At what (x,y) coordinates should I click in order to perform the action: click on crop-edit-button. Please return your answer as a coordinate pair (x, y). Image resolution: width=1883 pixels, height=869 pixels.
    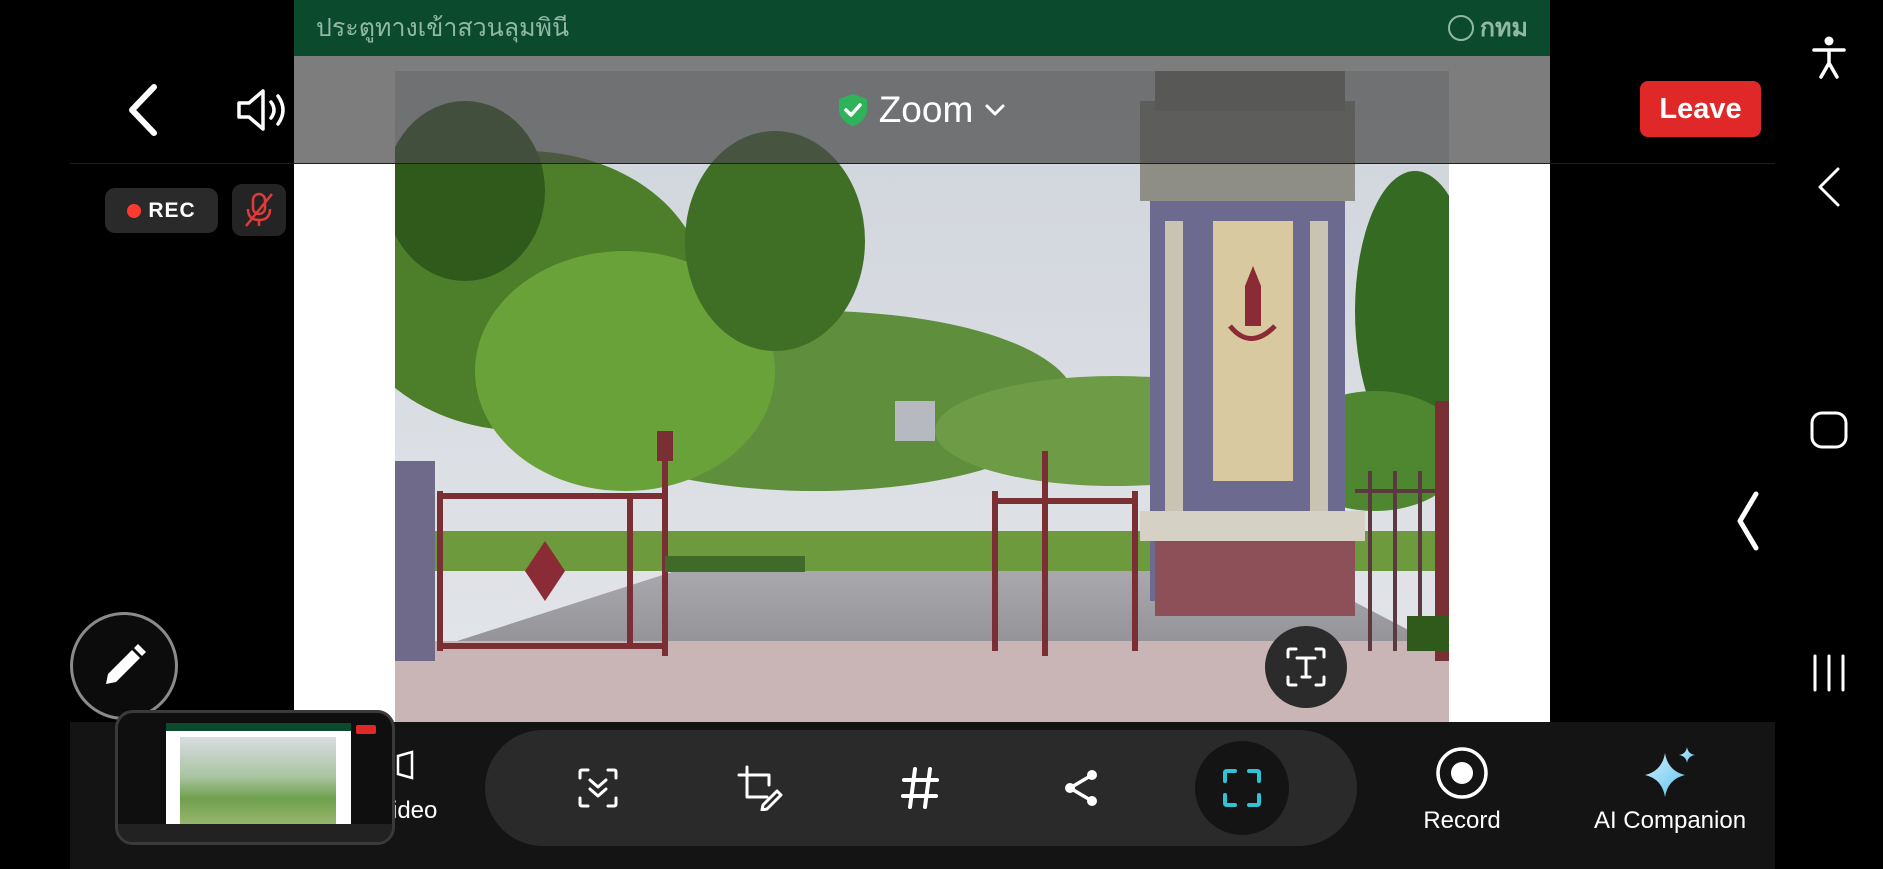
    Looking at the image, I should click on (760, 788).